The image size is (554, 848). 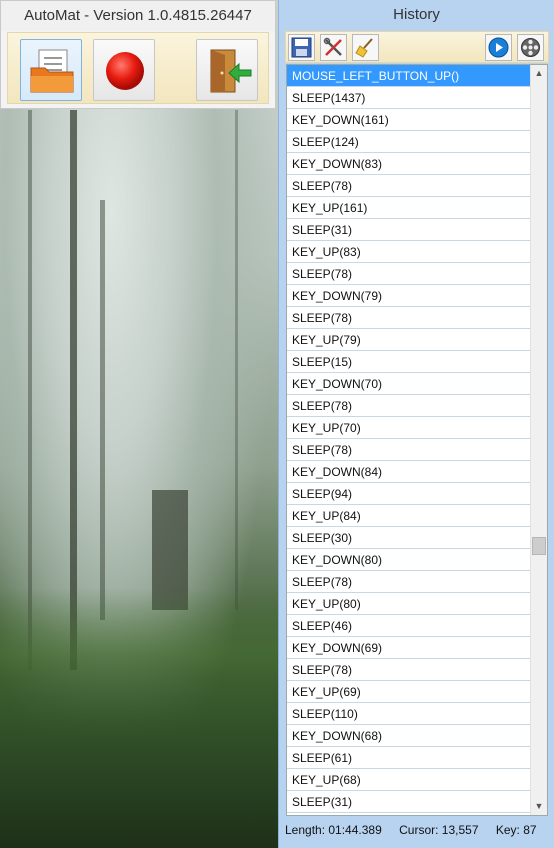 What do you see at coordinates (409, 384) in the screenshot?
I see `history-entry: KEY_DOWN(70)` at bounding box center [409, 384].